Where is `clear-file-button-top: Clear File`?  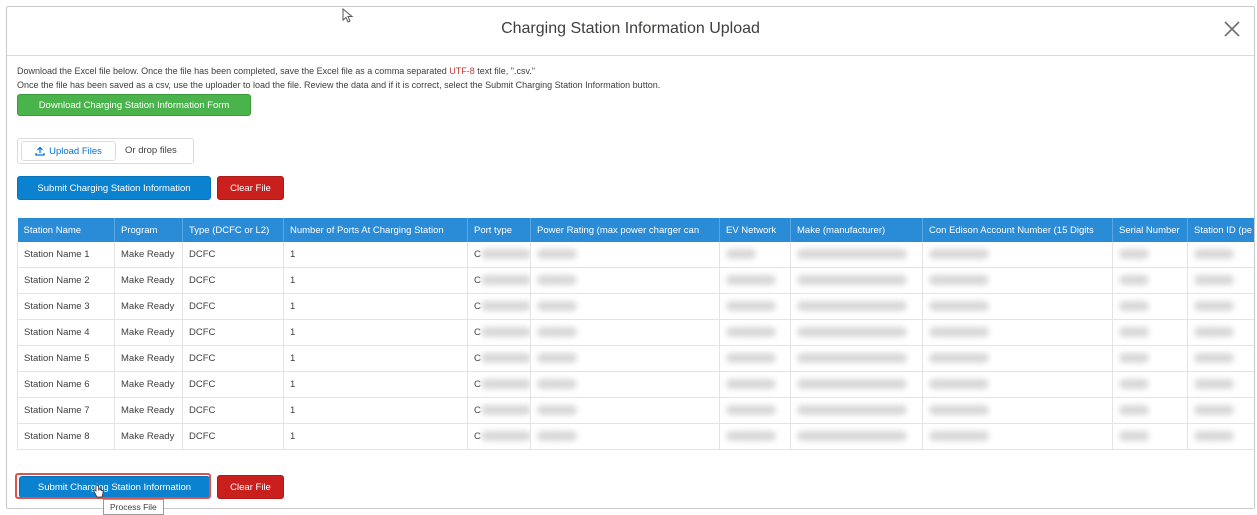 clear-file-button-top: Clear File is located at coordinates (250, 188).